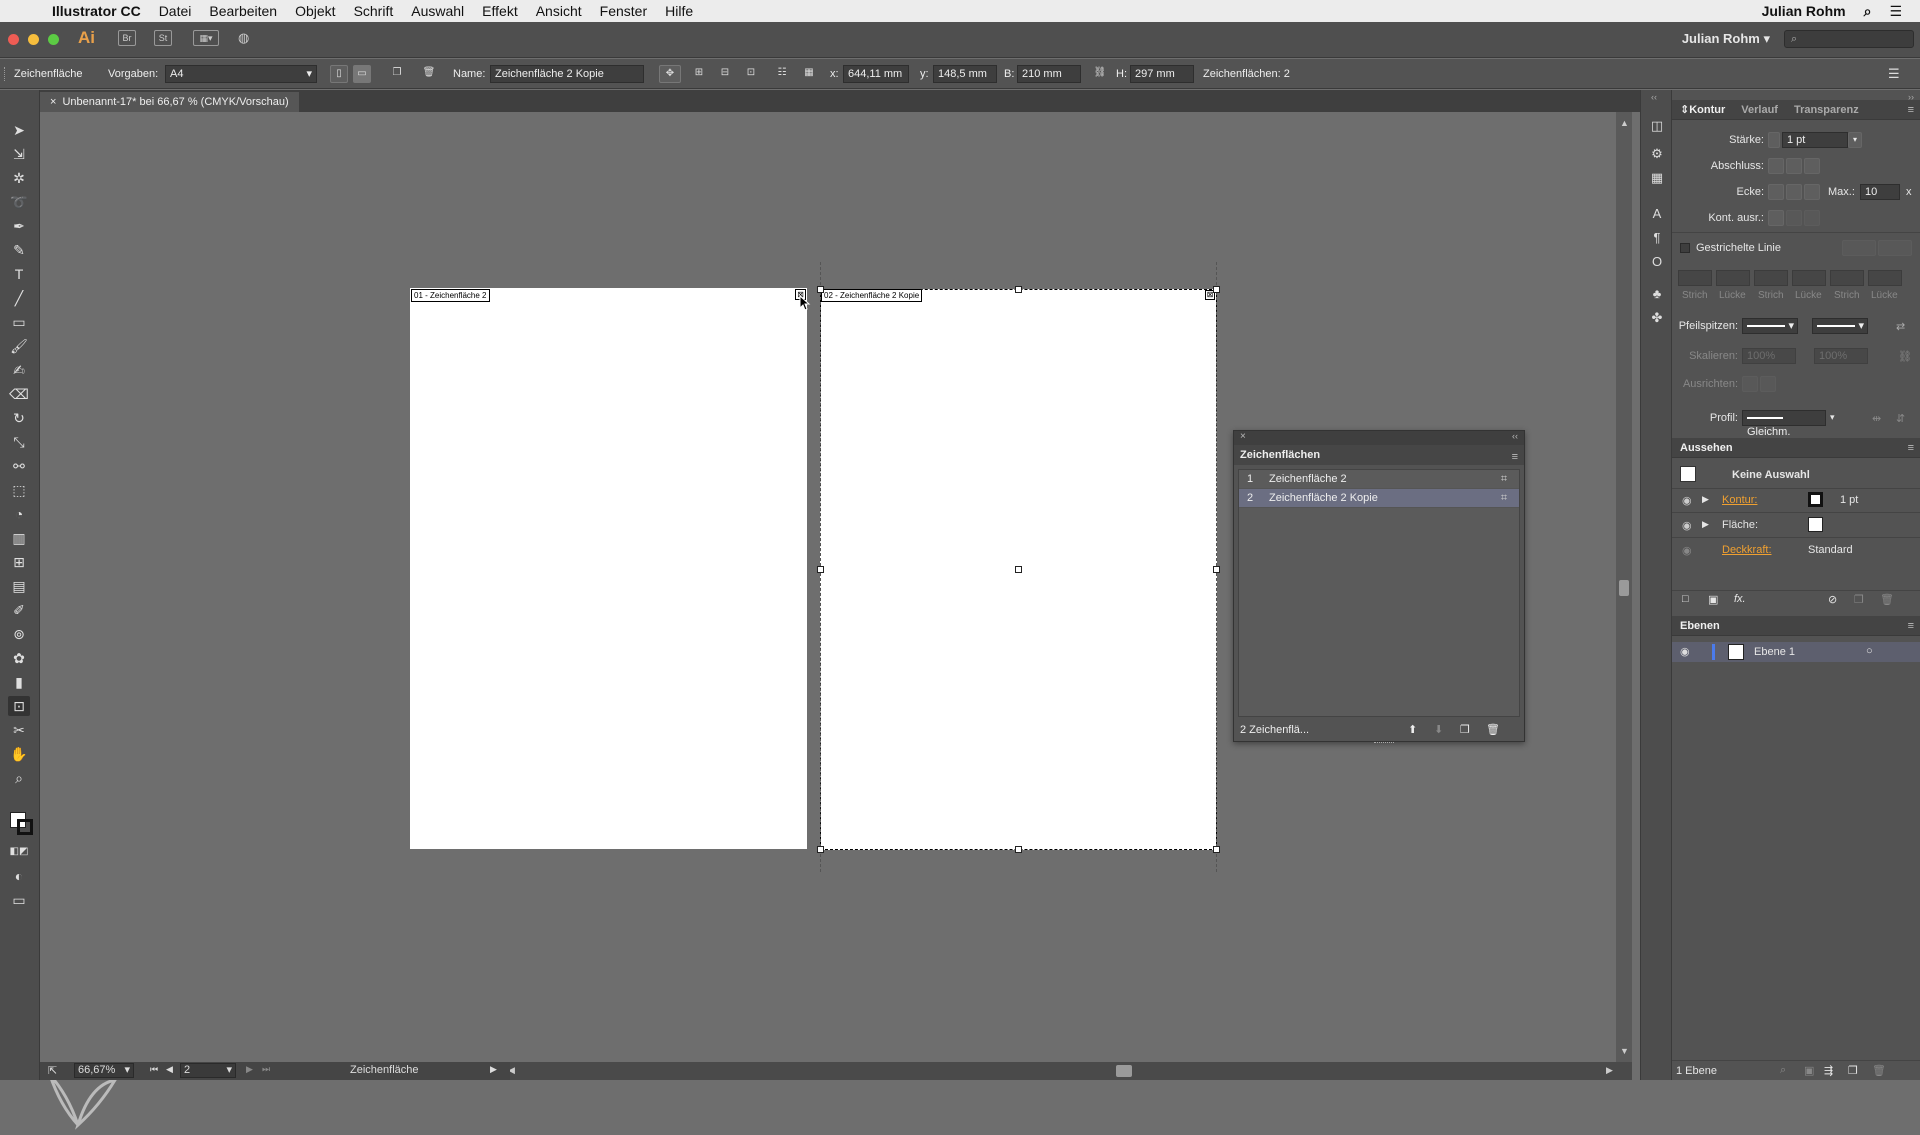 The width and height of the screenshot is (1920, 1135). What do you see at coordinates (1826, 110) in the screenshot?
I see `tab-transparenz: Transparenz` at bounding box center [1826, 110].